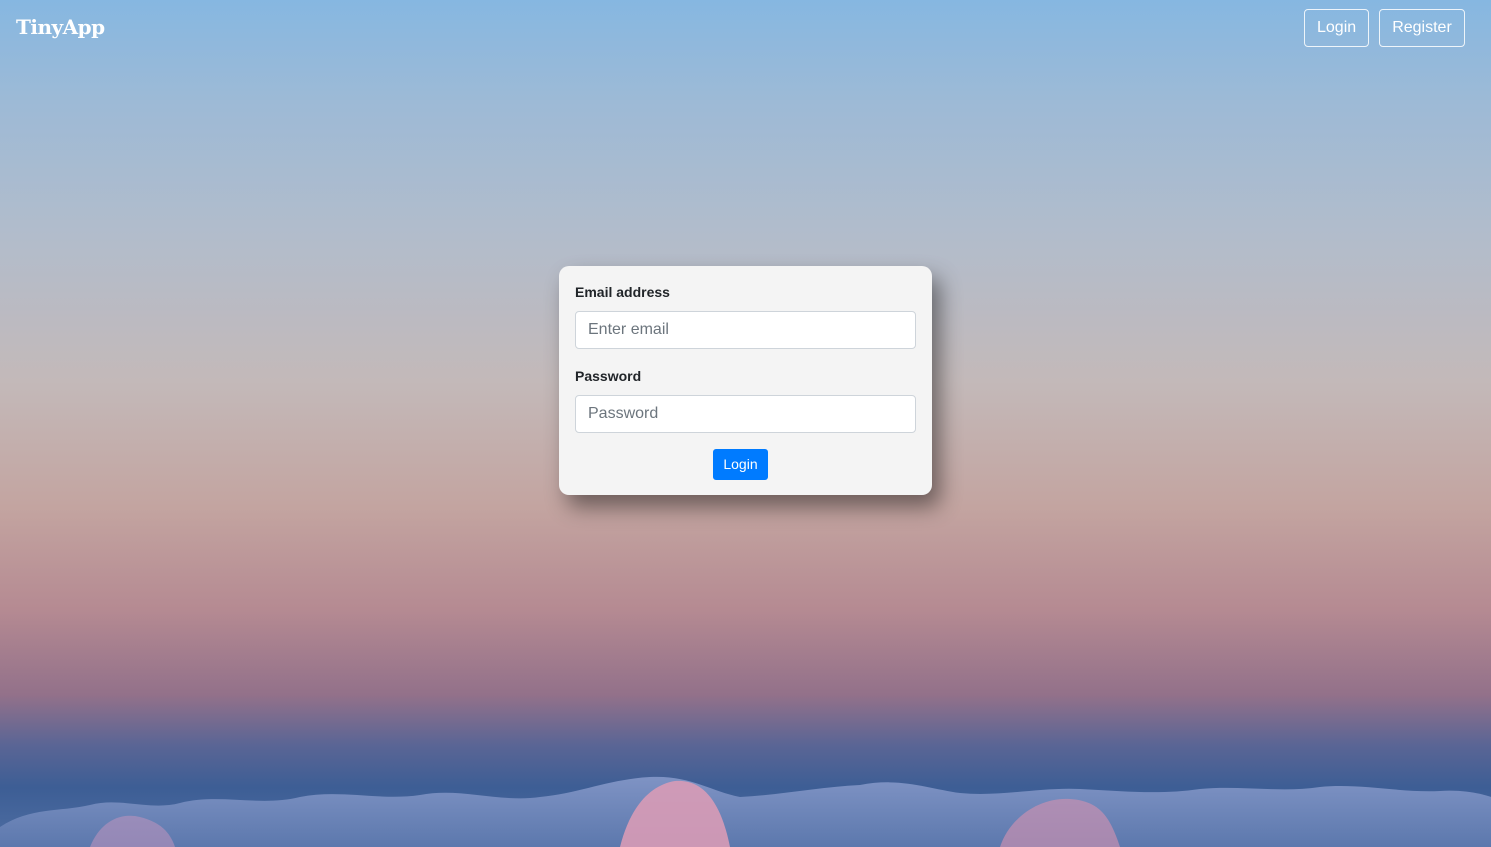  I want to click on password-input, so click(745, 414).